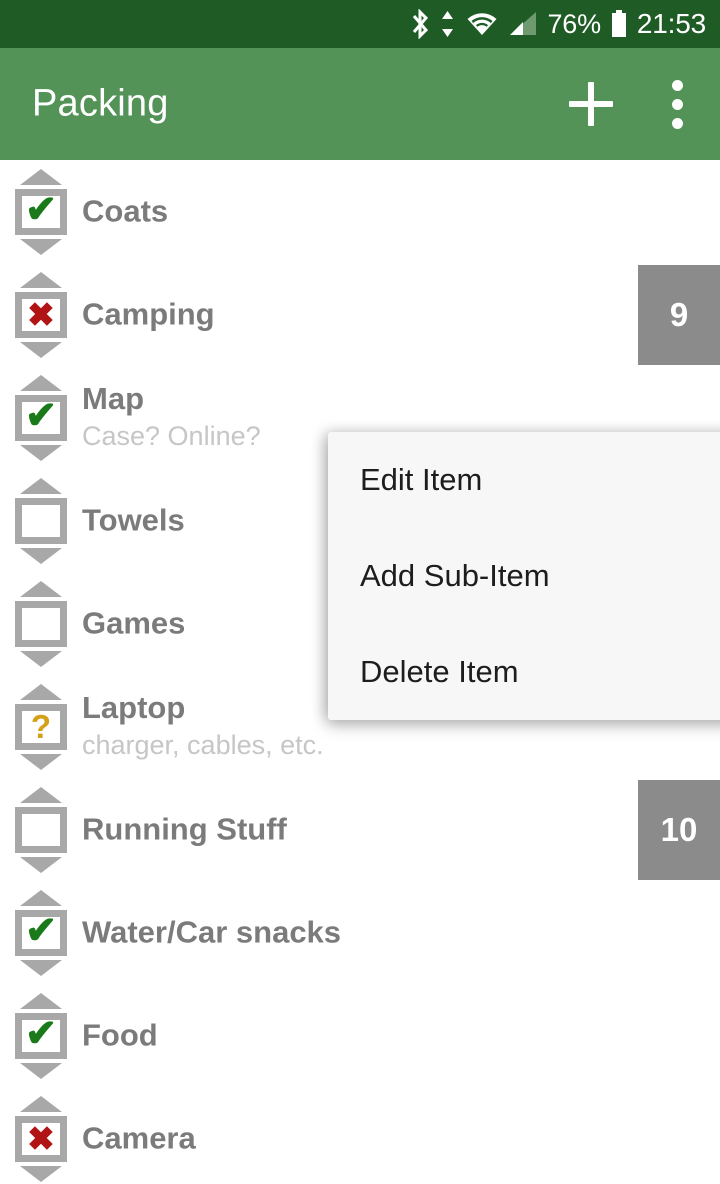 This screenshot has width=720, height=1184. What do you see at coordinates (100, 103) in the screenshot?
I see `page-title: Packing` at bounding box center [100, 103].